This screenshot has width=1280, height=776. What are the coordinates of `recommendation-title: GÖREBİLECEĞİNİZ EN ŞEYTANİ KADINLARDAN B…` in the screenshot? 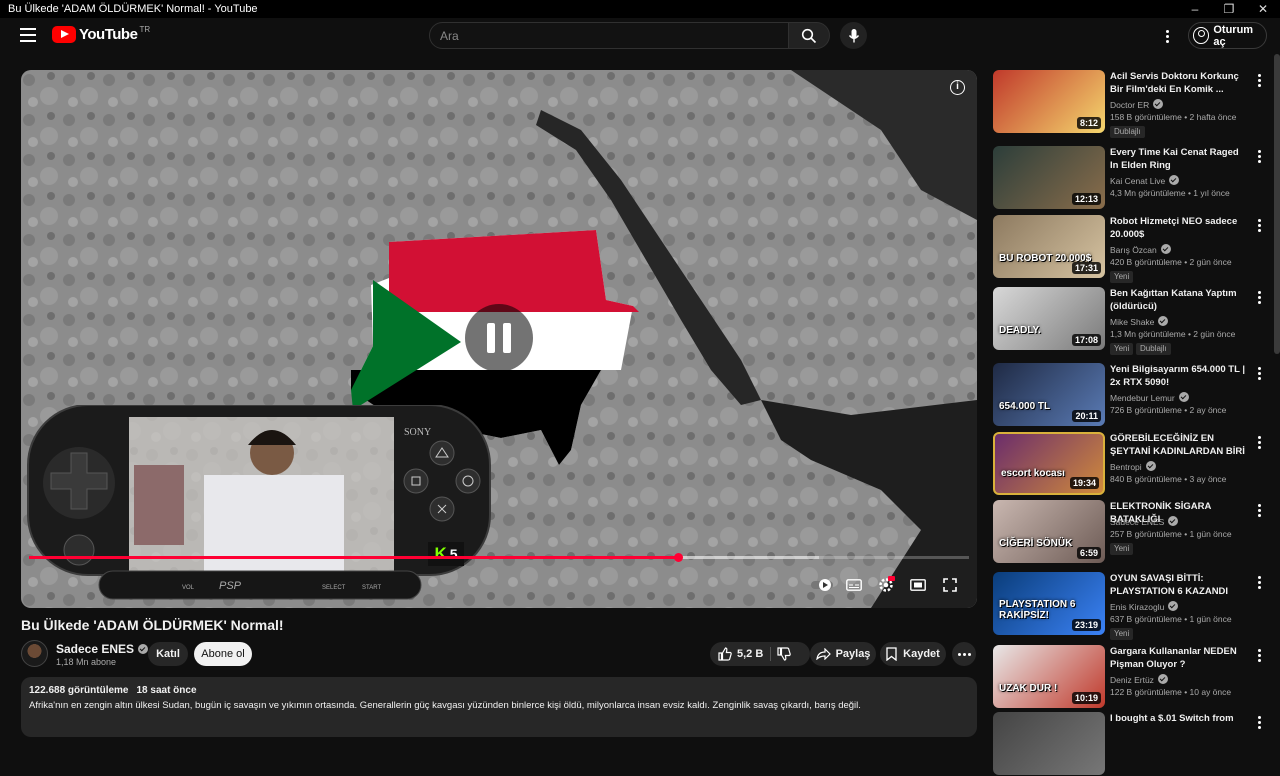 It's located at (1178, 445).